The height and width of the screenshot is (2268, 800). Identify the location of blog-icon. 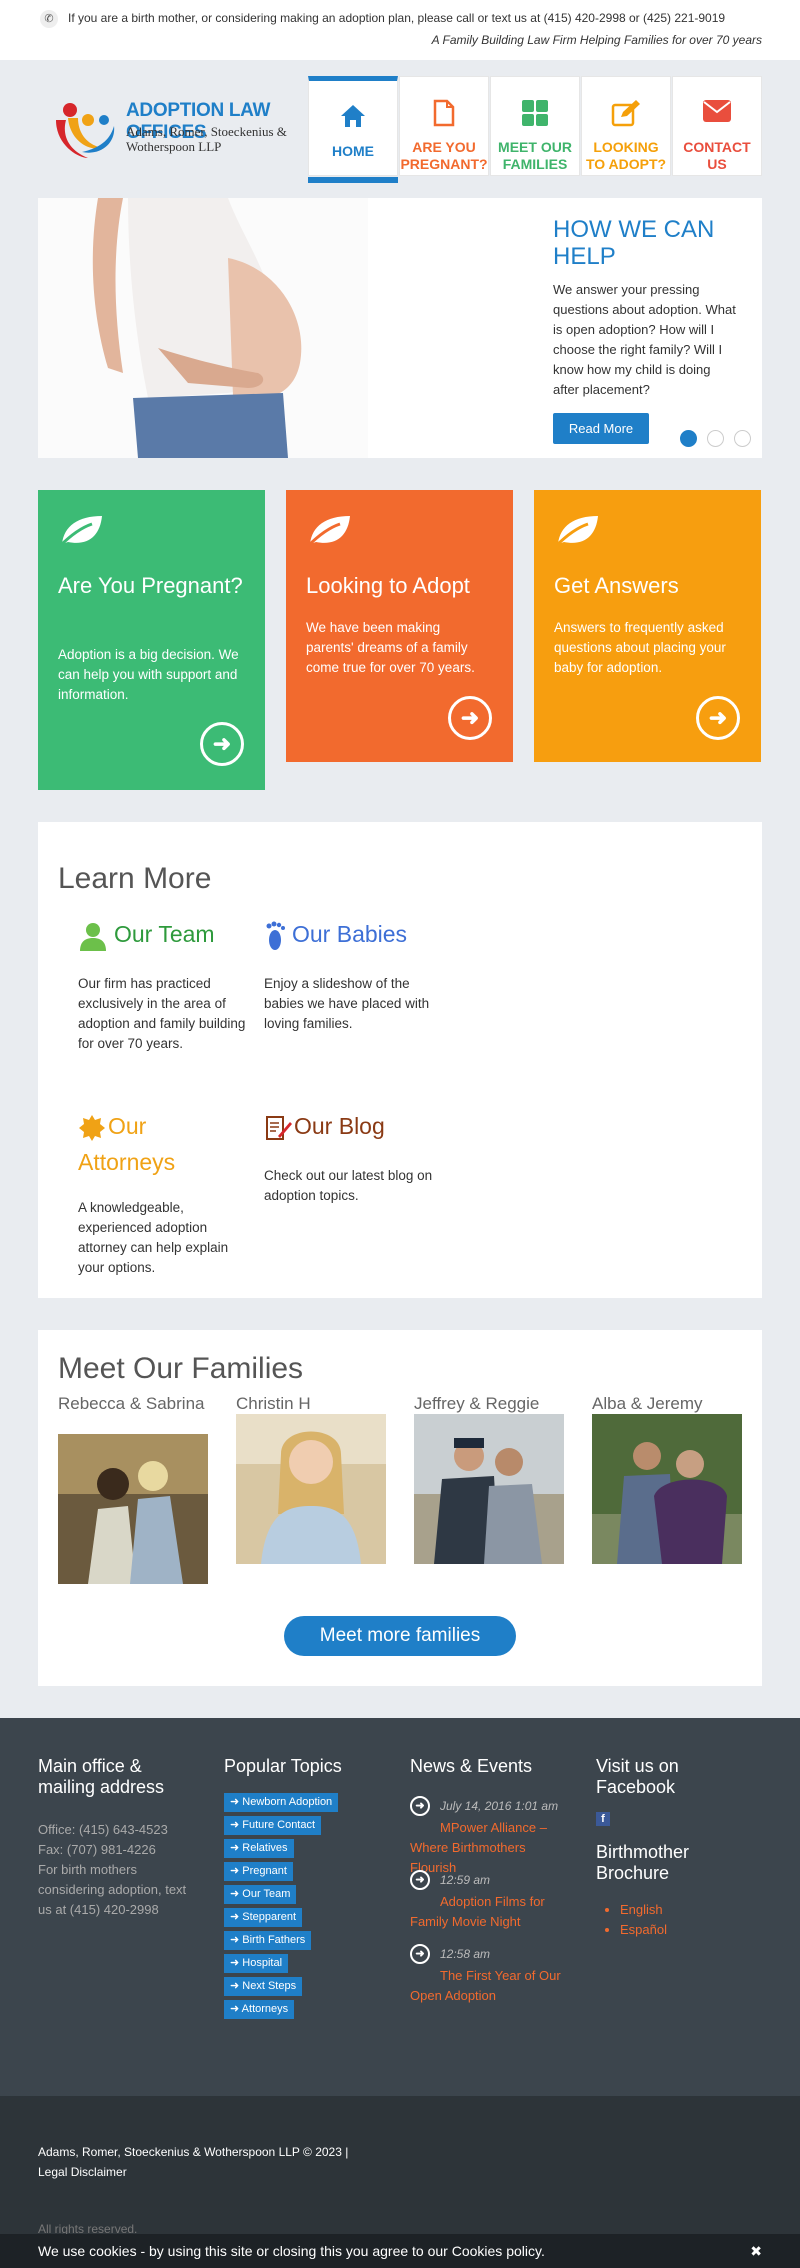
(278, 1128).